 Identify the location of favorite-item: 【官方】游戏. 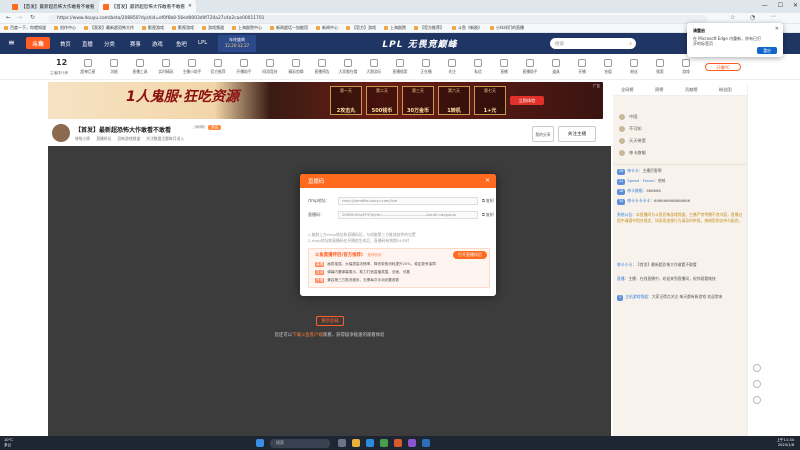
(361, 28).